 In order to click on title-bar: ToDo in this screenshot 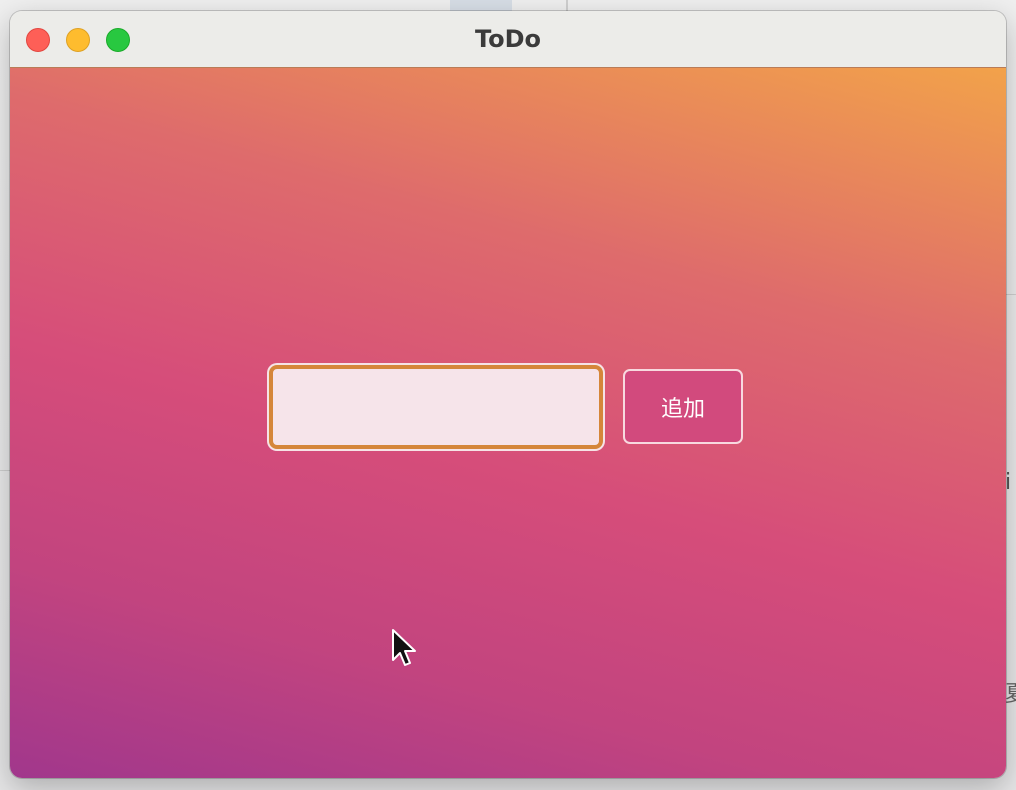, I will do `click(508, 39)`.